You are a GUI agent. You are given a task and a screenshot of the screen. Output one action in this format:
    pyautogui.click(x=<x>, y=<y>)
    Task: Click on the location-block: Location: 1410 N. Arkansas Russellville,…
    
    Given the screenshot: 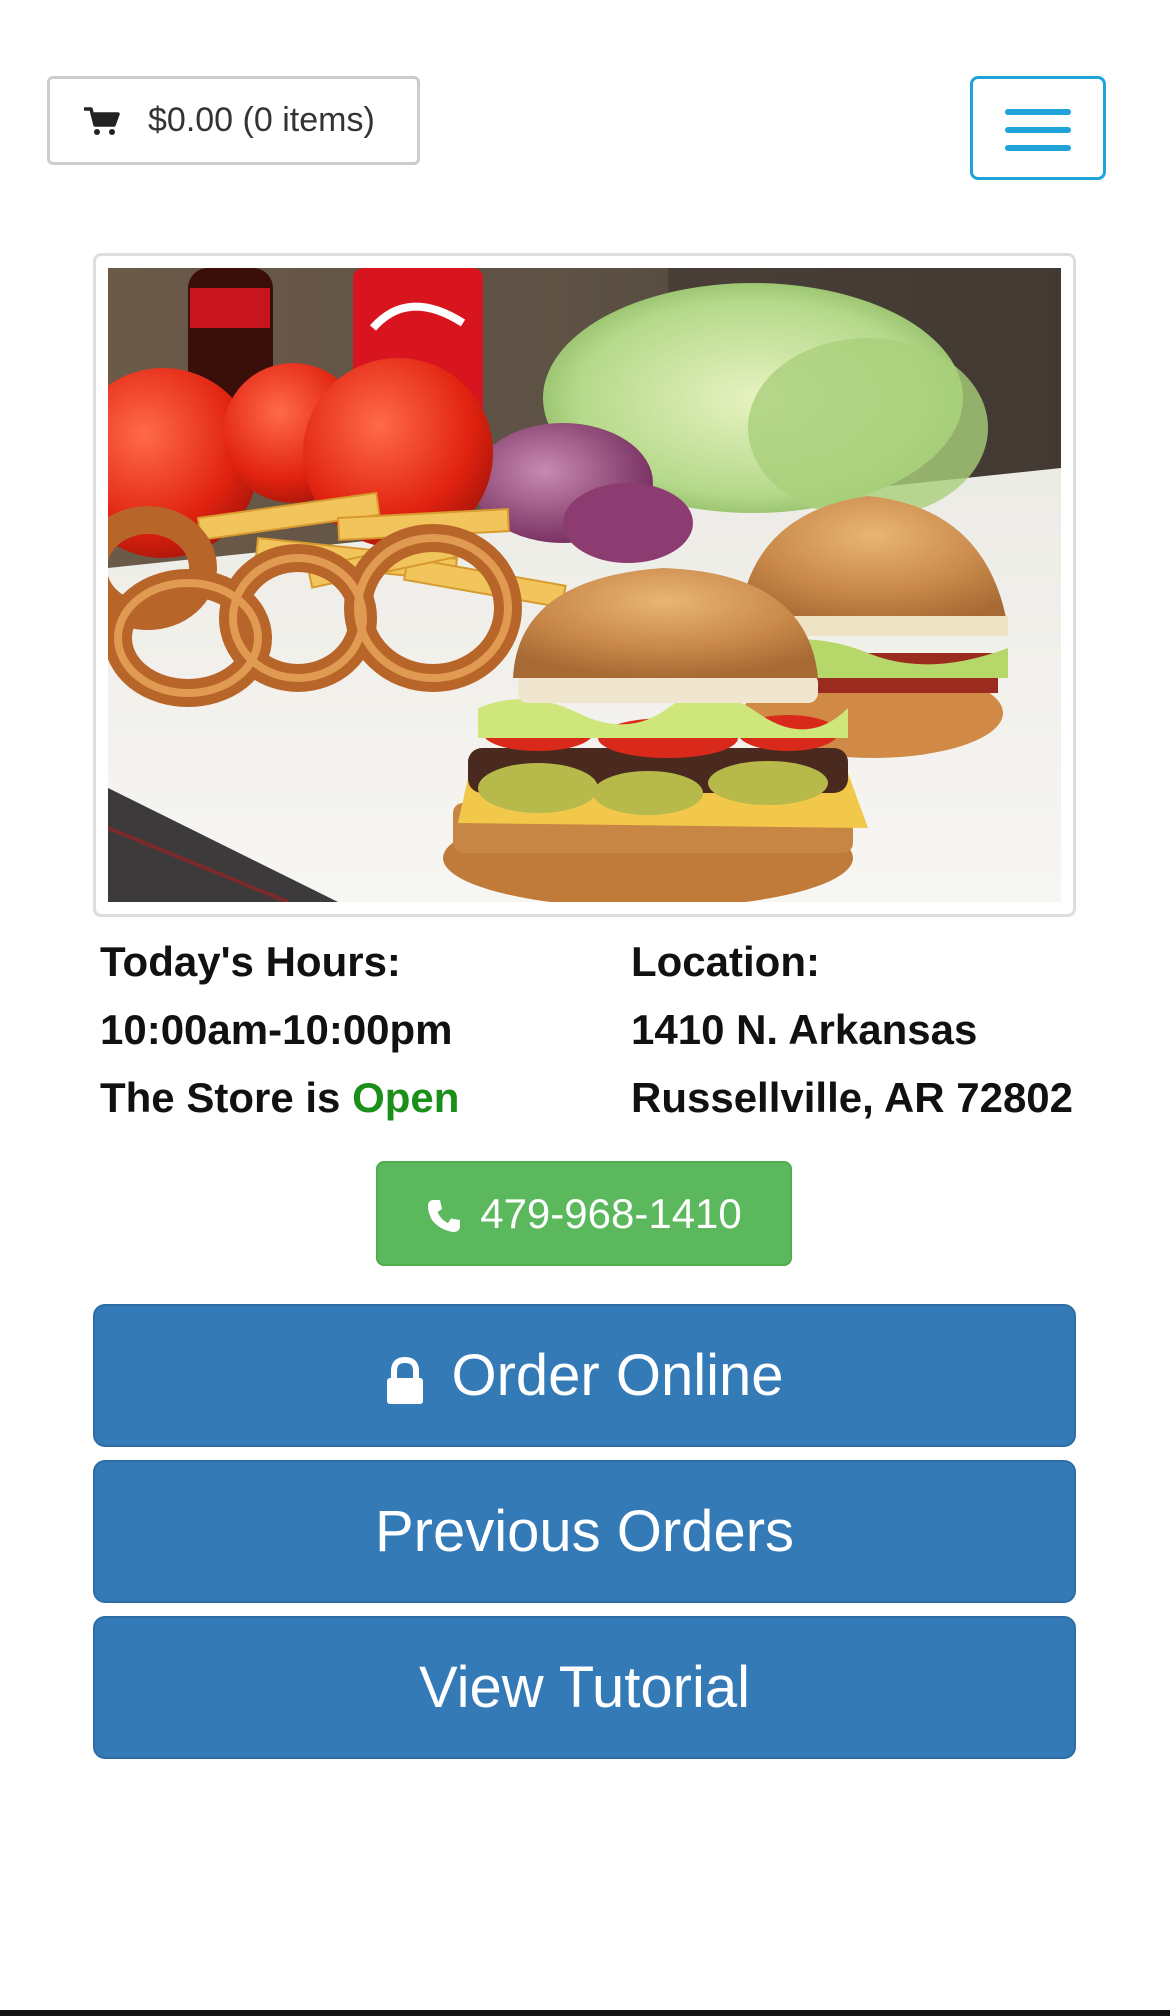 What is the action you would take?
    pyautogui.click(x=866, y=1030)
    